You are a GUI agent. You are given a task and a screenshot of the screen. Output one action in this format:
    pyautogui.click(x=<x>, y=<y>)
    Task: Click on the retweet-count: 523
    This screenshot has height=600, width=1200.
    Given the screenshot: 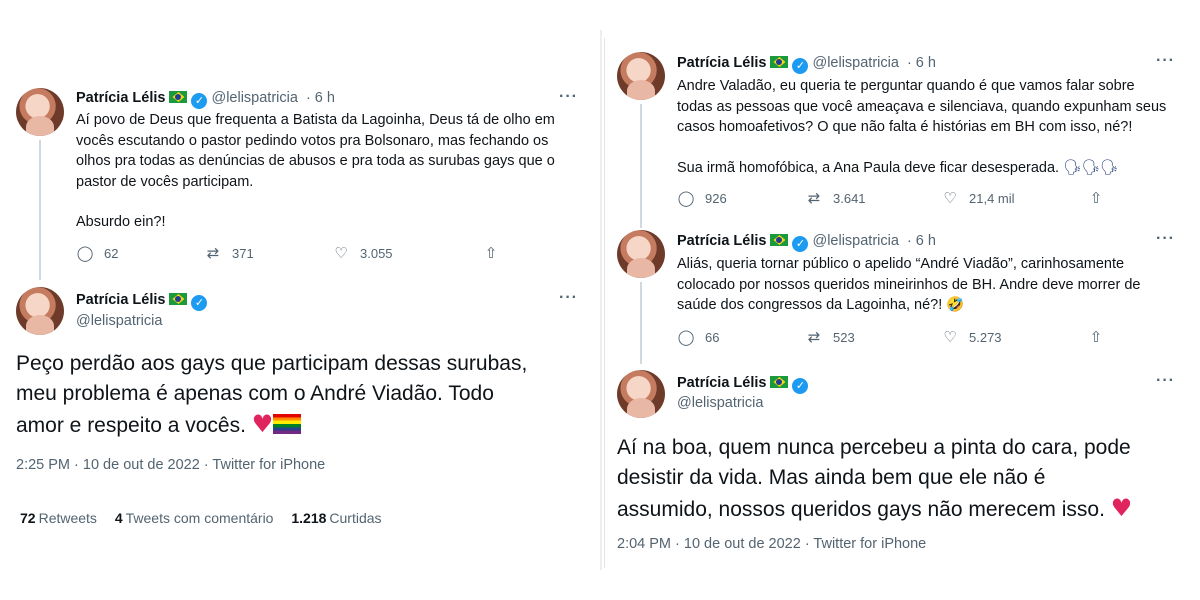 What is the action you would take?
    pyautogui.click(x=844, y=337)
    